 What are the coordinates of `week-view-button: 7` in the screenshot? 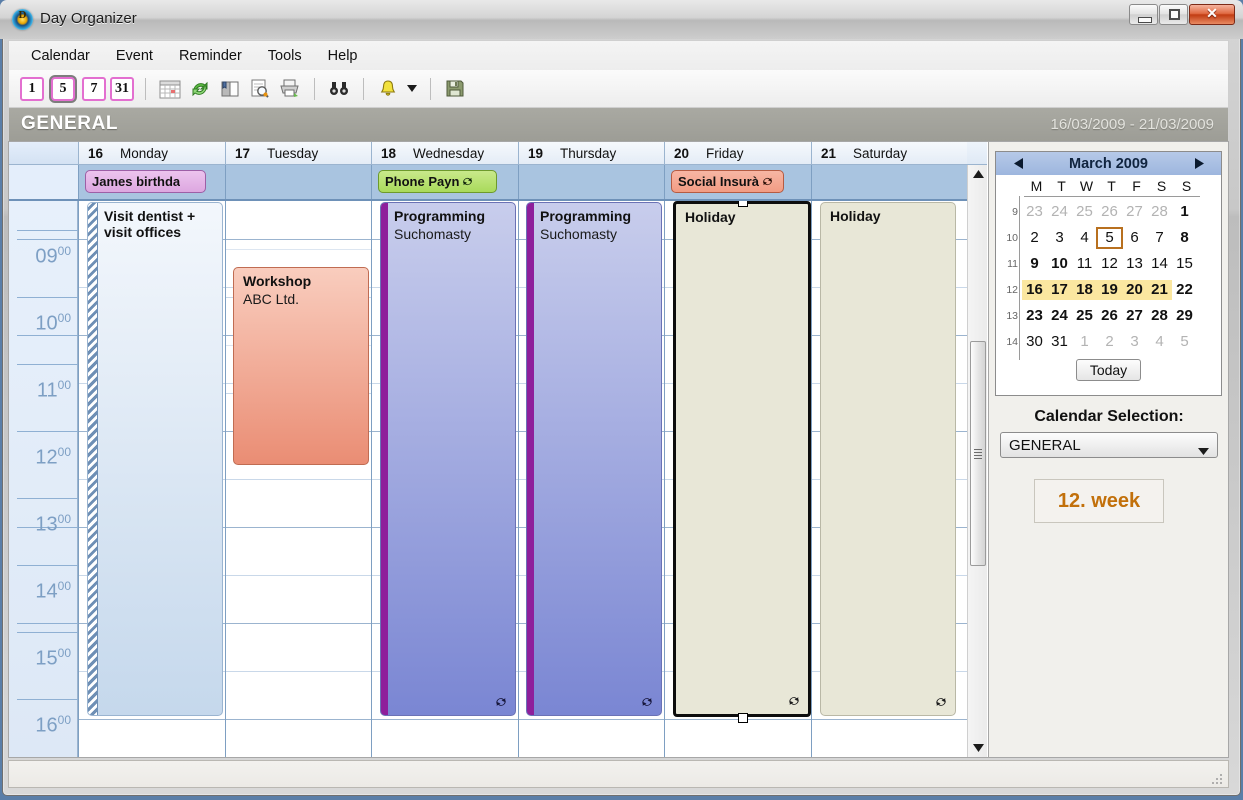 It's located at (94, 88).